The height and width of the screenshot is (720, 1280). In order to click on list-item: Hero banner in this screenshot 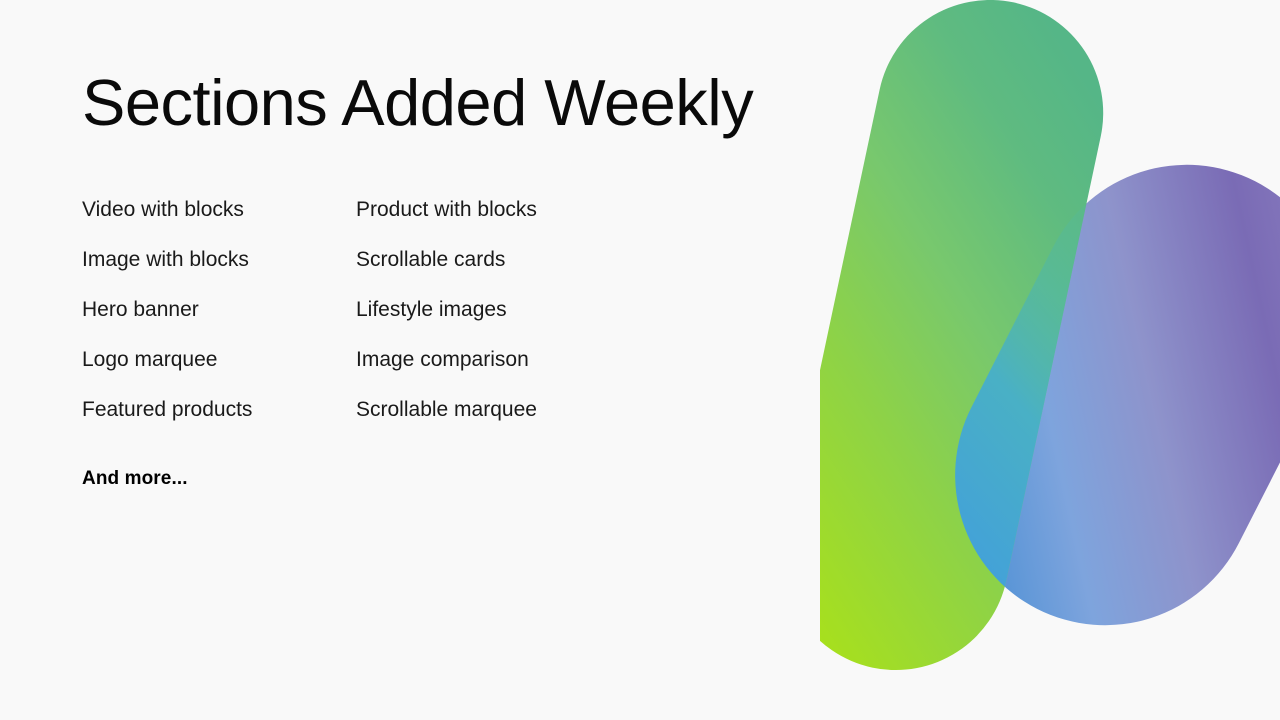, I will do `click(140, 309)`.